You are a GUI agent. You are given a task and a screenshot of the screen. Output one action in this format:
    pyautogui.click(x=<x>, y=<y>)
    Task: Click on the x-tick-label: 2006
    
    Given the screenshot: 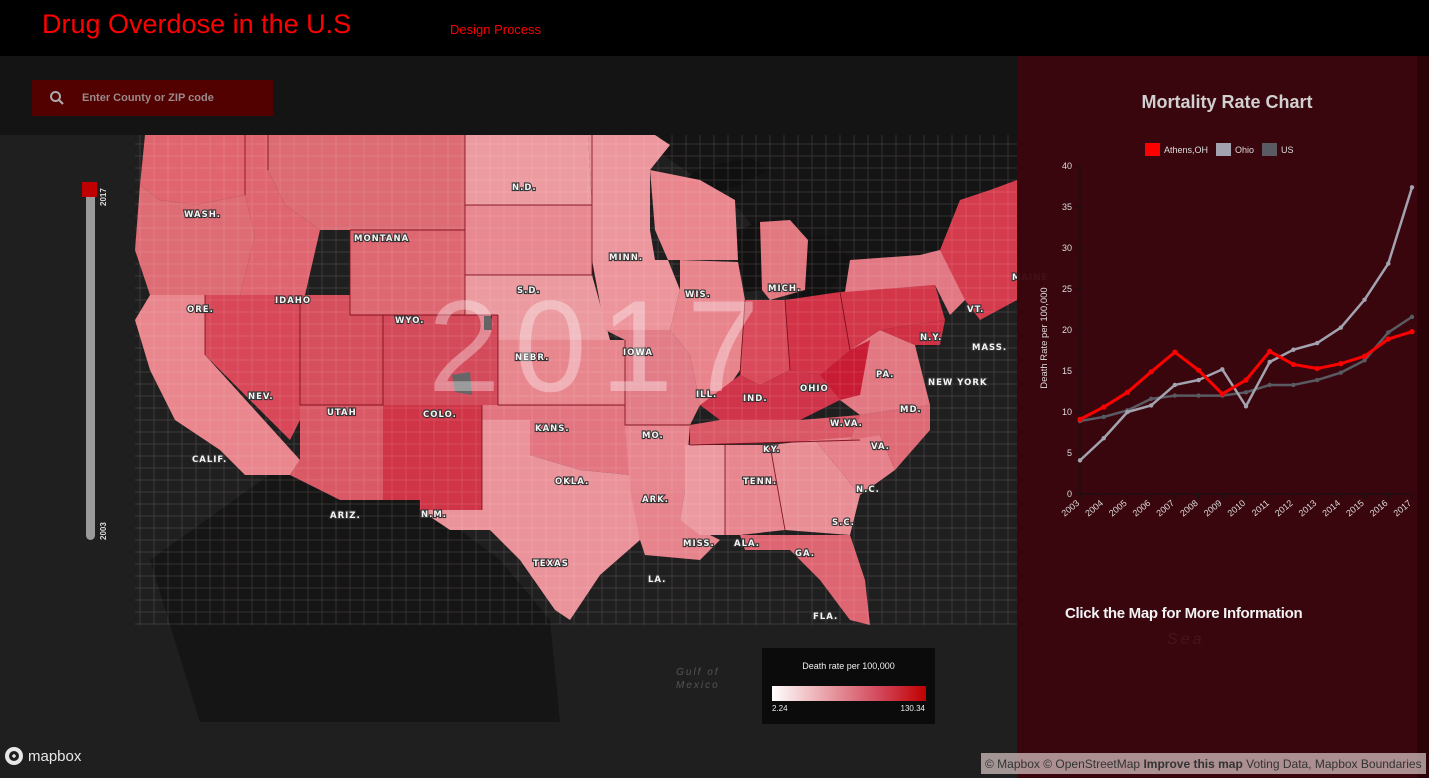 What is the action you would take?
    pyautogui.click(x=1142, y=508)
    